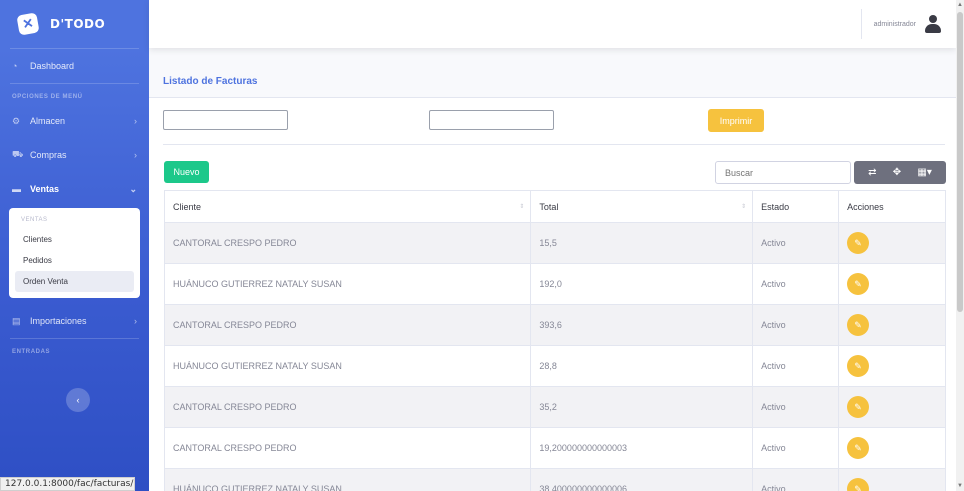 The image size is (964, 491). What do you see at coordinates (225, 120) in the screenshot?
I see `date-from-input` at bounding box center [225, 120].